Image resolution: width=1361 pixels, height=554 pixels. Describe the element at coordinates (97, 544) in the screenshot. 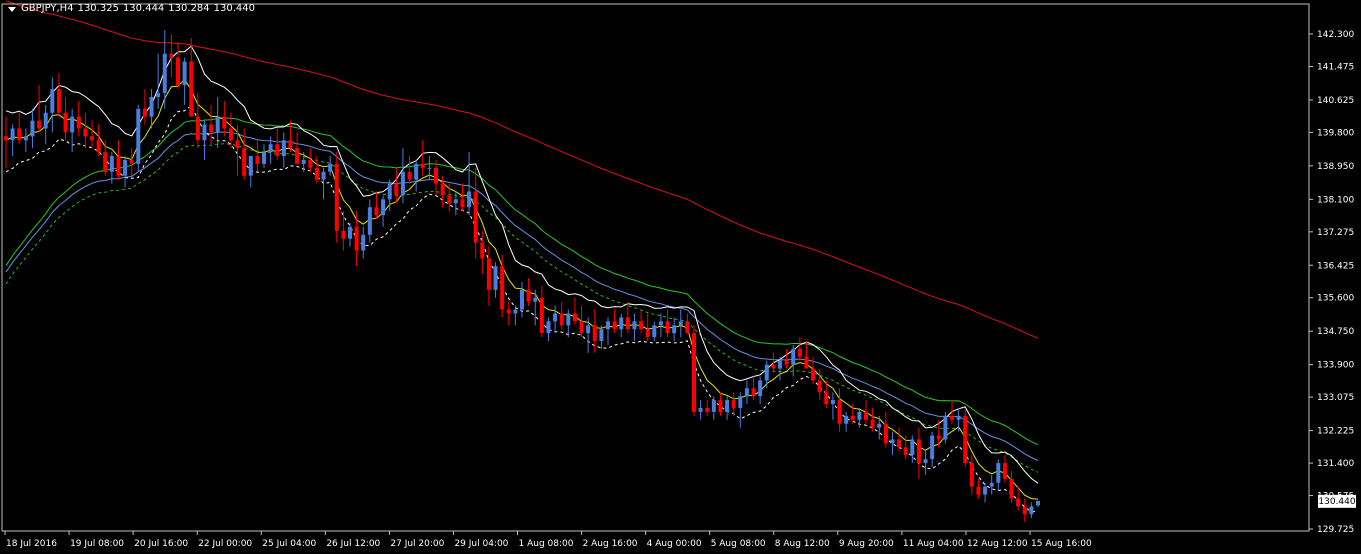

I see `x-tick-label: 19 Jul 08:00` at that location.